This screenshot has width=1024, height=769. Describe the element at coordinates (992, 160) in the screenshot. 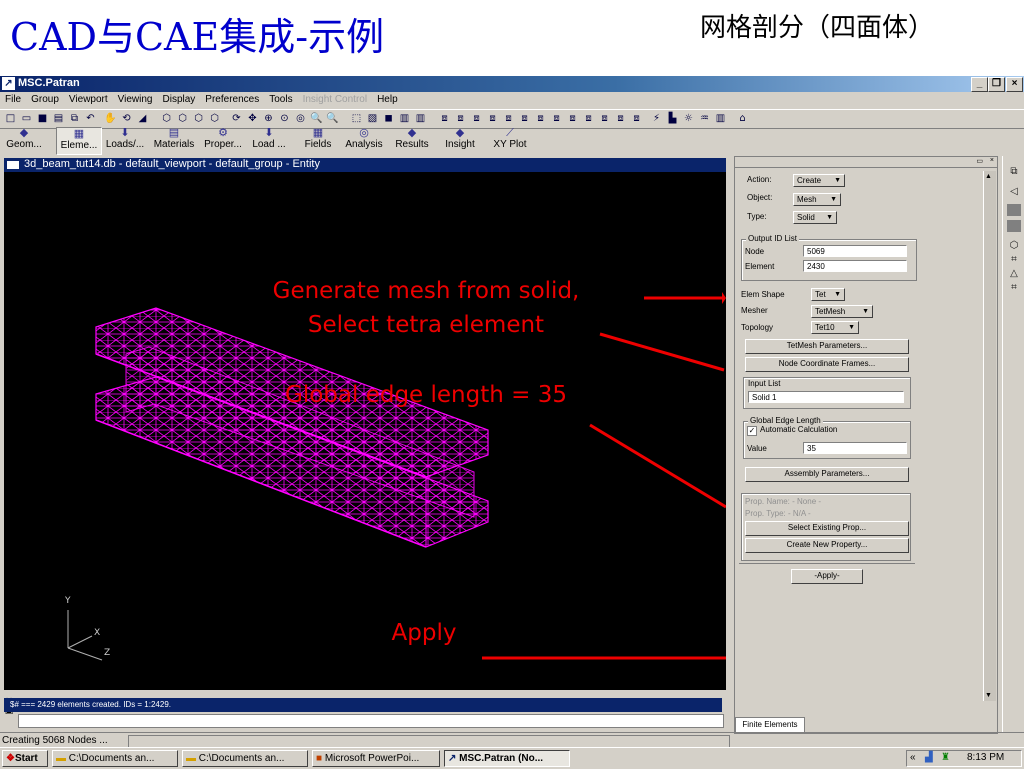

I see `form-close-icon: ×` at that location.